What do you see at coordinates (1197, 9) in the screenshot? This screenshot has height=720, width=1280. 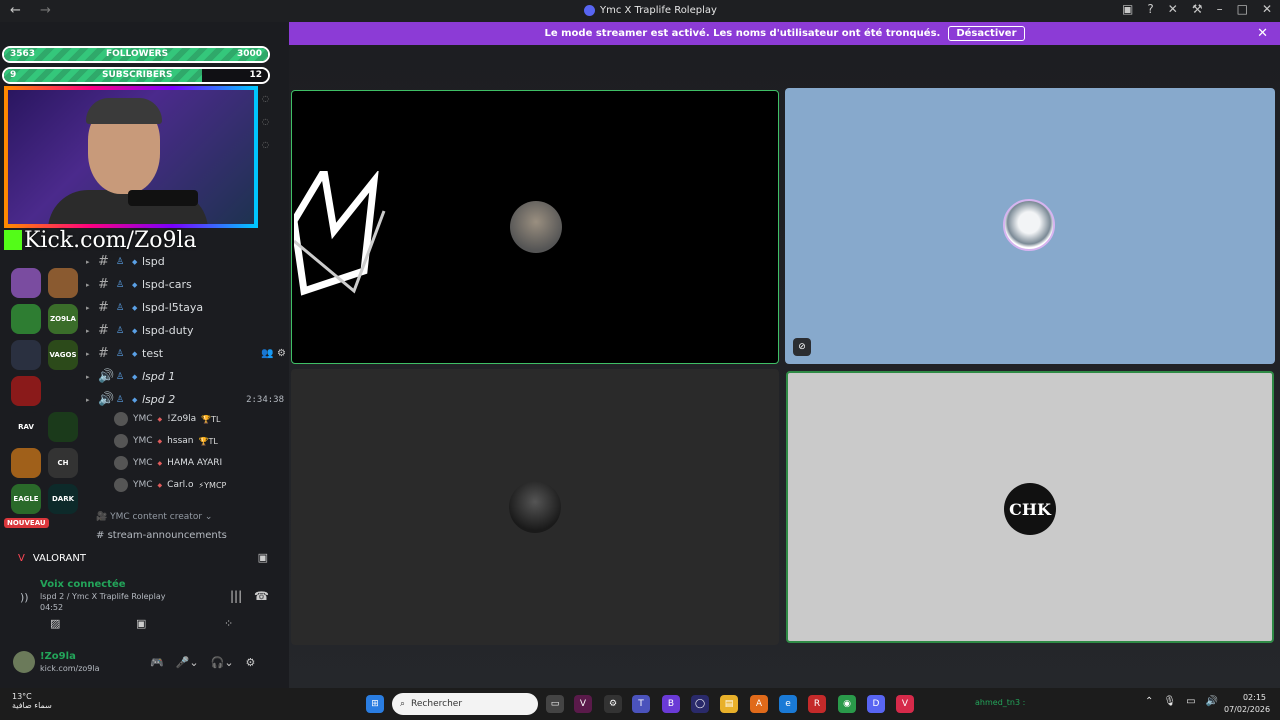 I see `gift-icon: ⚒` at bounding box center [1197, 9].